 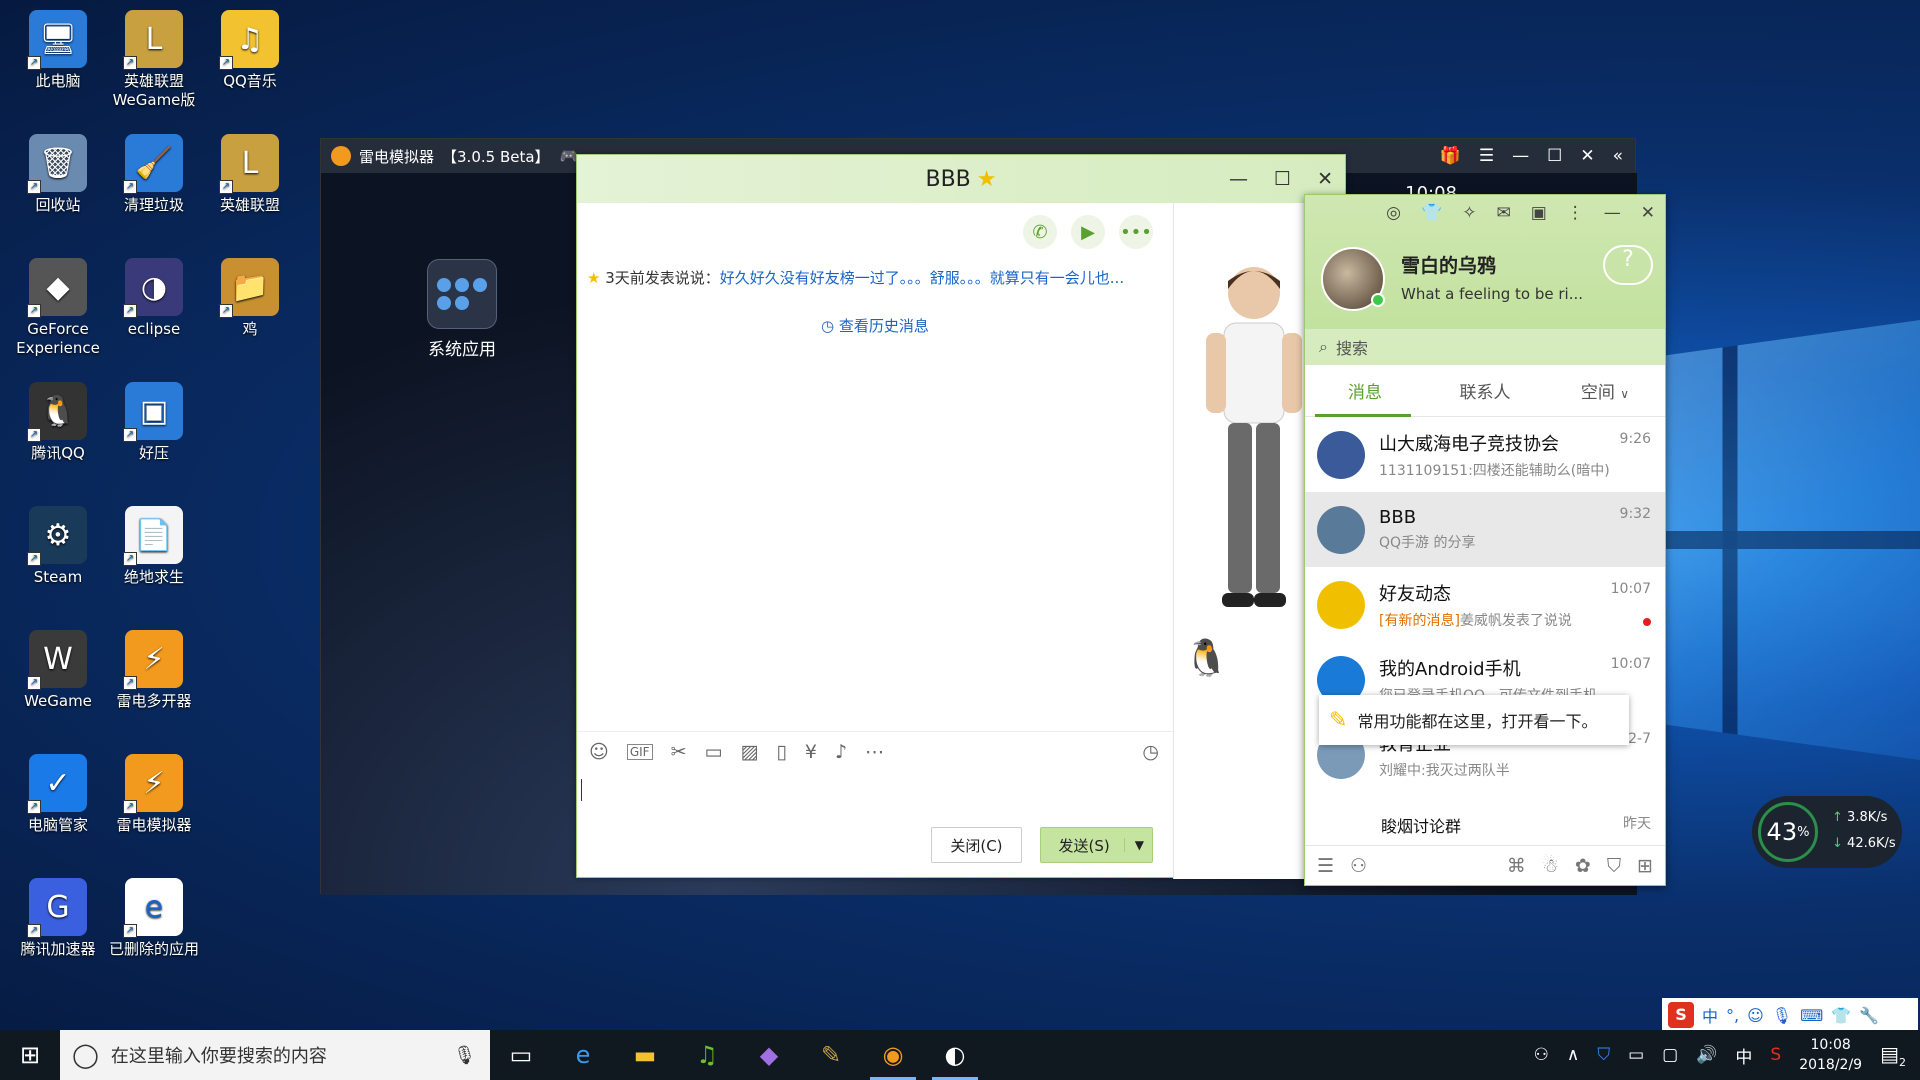 What do you see at coordinates (841, 752) in the screenshot?
I see `music-icon: ♪` at bounding box center [841, 752].